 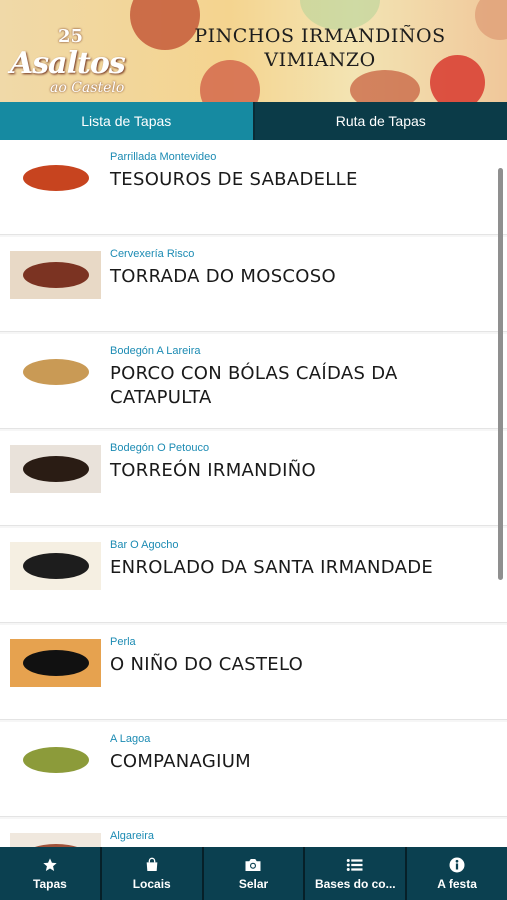 What do you see at coordinates (181, 761) in the screenshot?
I see `tapa-name: COMPANAGIUM` at bounding box center [181, 761].